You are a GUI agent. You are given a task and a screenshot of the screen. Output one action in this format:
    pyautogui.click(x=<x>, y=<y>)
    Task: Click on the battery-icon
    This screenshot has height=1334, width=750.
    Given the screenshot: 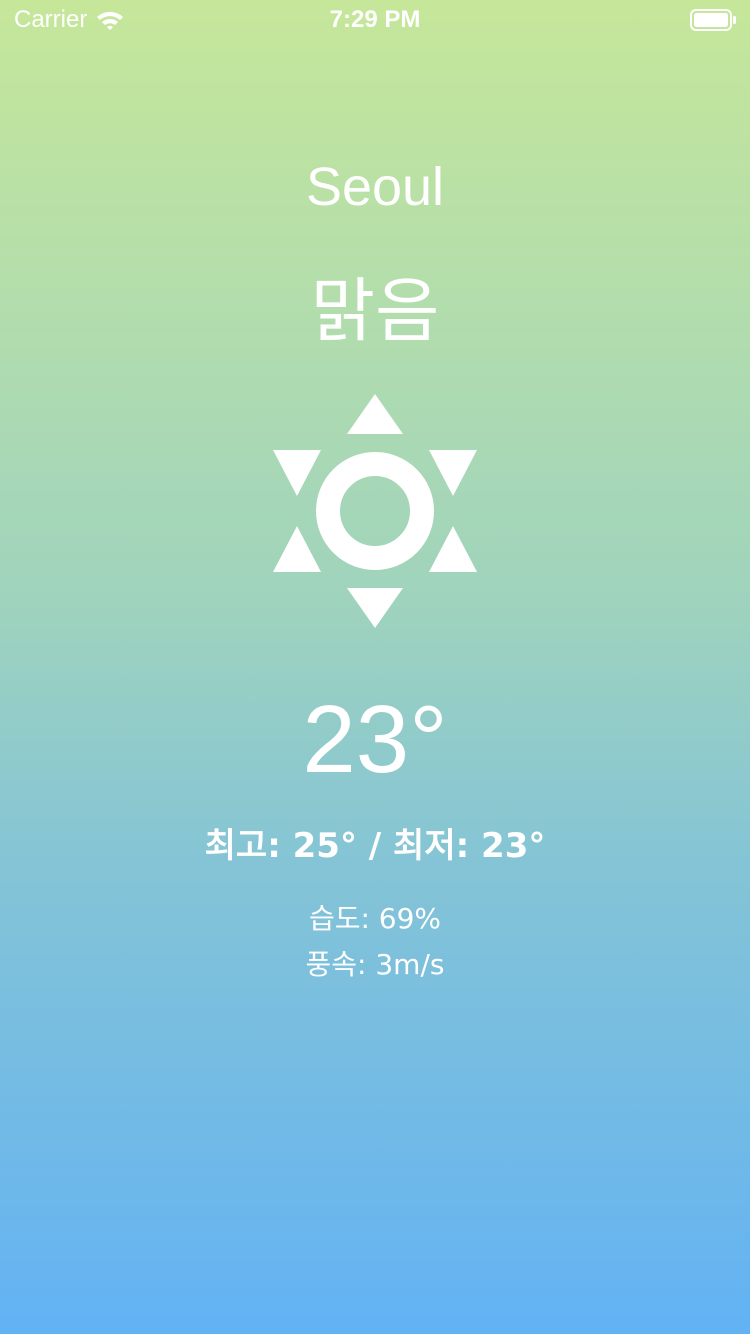 What is the action you would take?
    pyautogui.click(x=713, y=20)
    